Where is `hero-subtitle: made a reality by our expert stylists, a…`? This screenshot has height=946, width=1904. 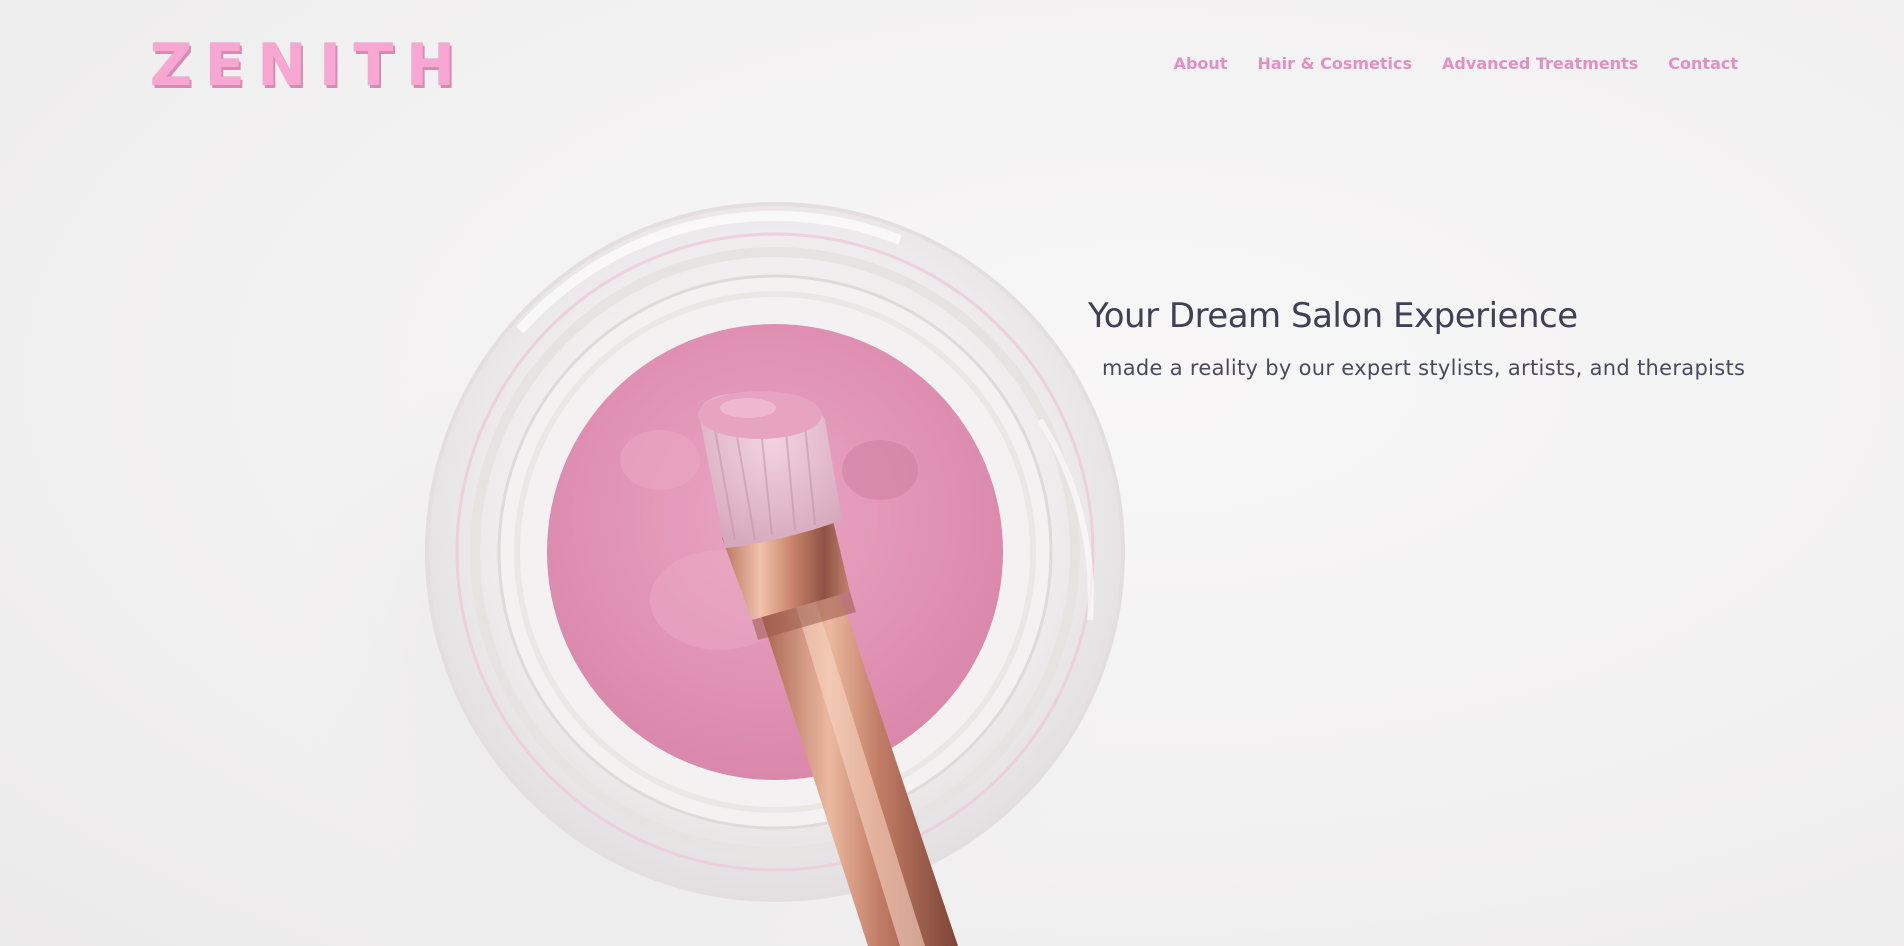 hero-subtitle: made a reality by our expert stylists, a… is located at coordinates (1424, 368).